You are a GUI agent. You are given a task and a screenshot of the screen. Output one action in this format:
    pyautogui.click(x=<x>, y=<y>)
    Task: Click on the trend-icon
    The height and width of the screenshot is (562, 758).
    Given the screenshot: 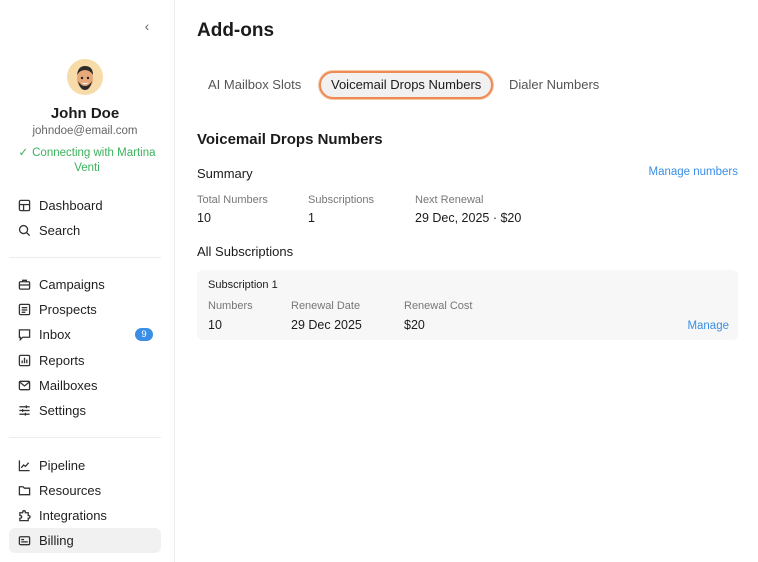 What is the action you would take?
    pyautogui.click(x=24, y=466)
    